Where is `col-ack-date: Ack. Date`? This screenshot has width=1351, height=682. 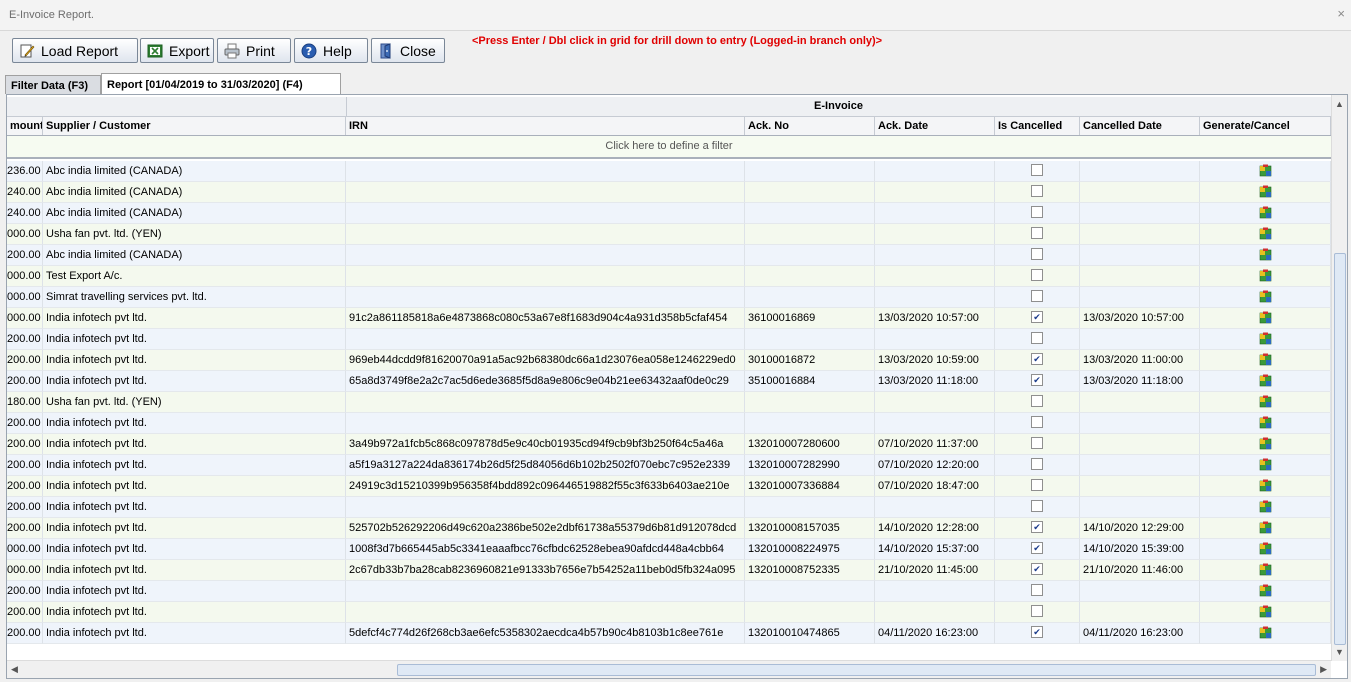 col-ack-date: Ack. Date is located at coordinates (935, 126).